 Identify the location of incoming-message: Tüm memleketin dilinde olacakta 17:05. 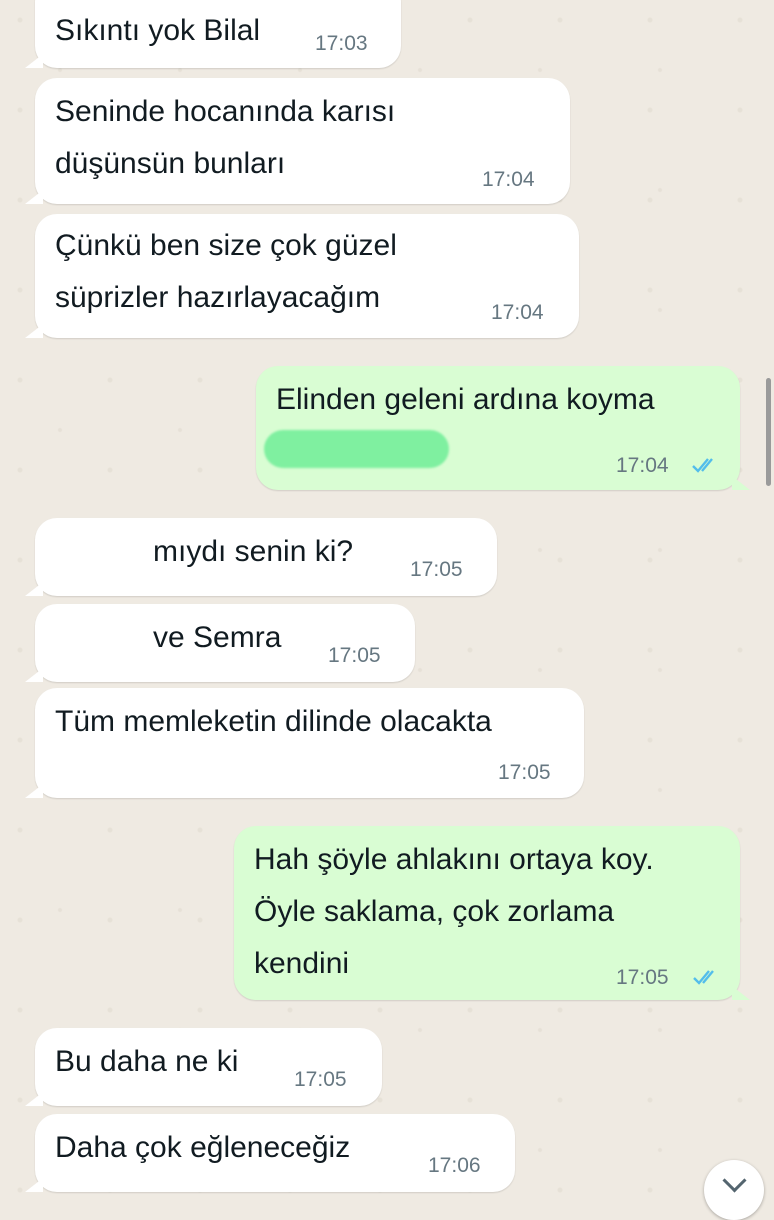
(304, 743).